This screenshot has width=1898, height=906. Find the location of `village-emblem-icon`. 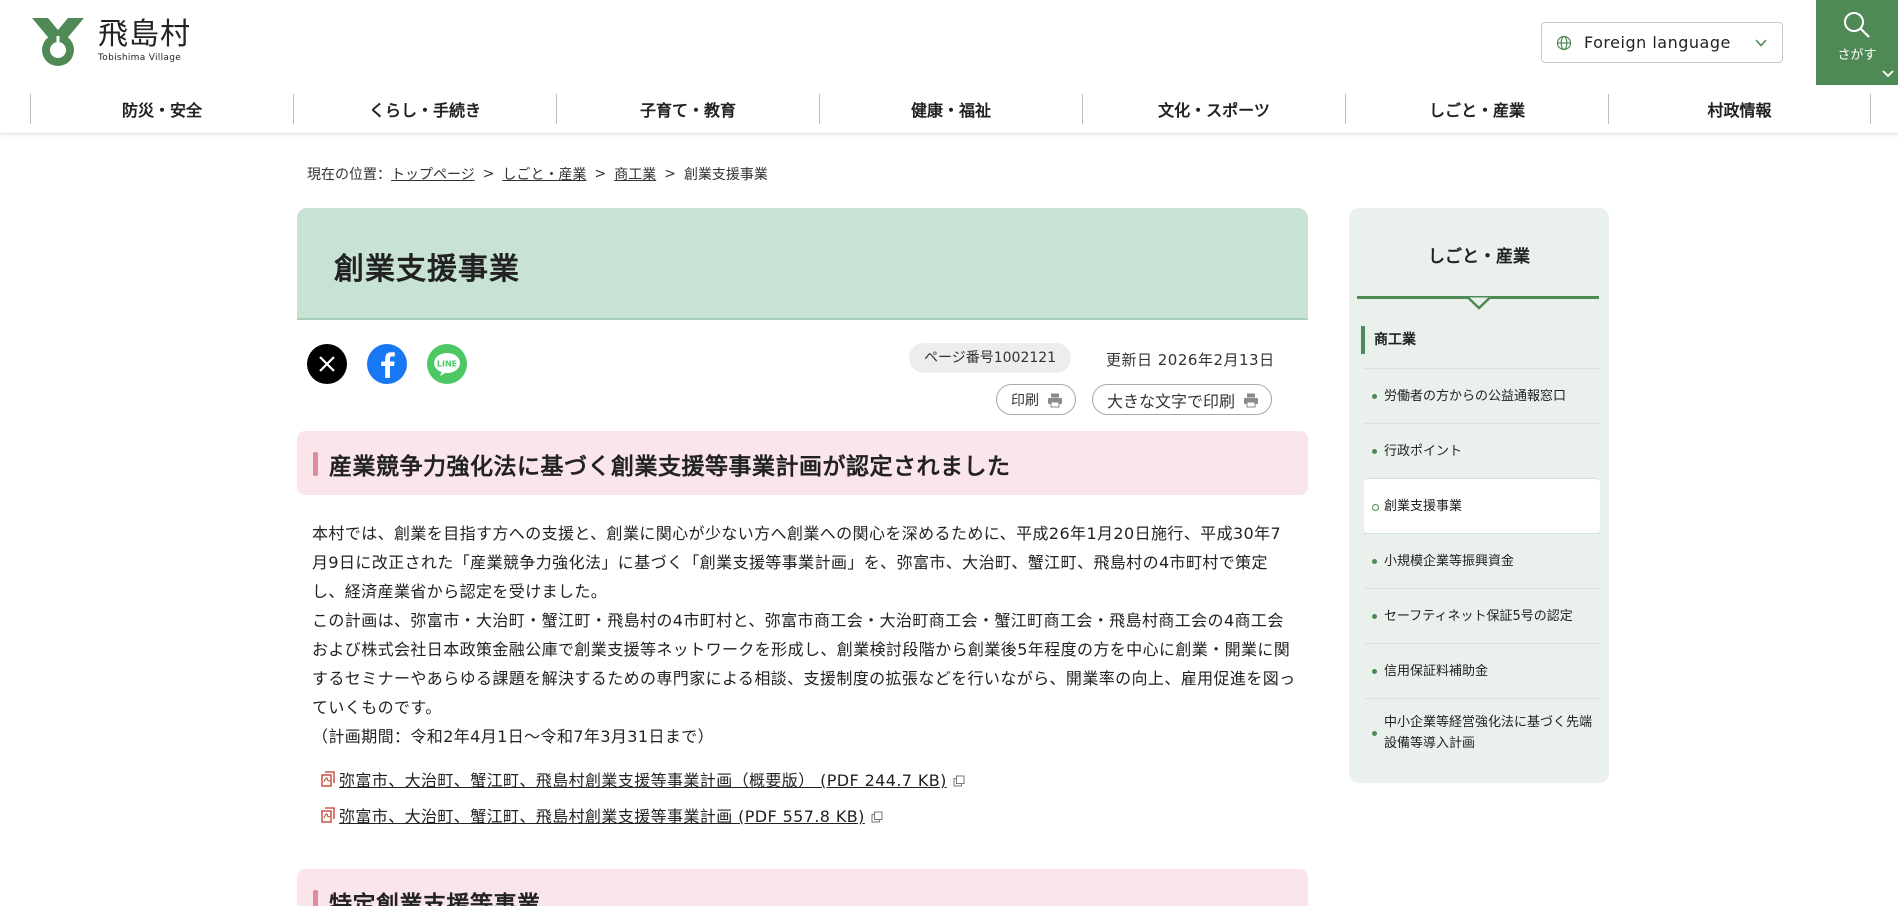

village-emblem-icon is located at coordinates (58, 42).